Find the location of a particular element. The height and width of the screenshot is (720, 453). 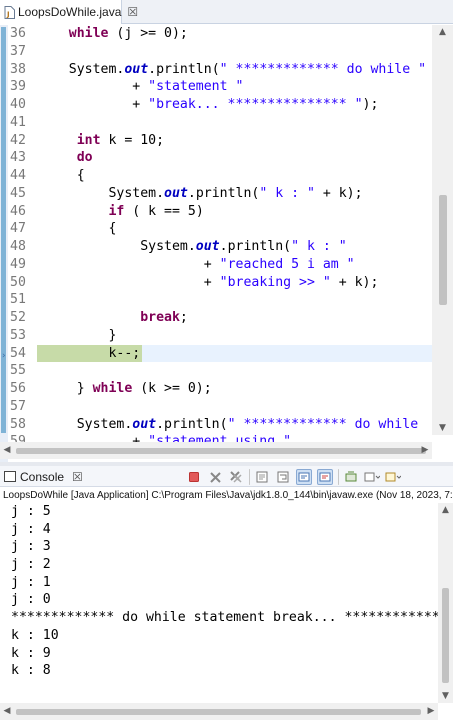

code-token: + k); is located at coordinates (354, 282).